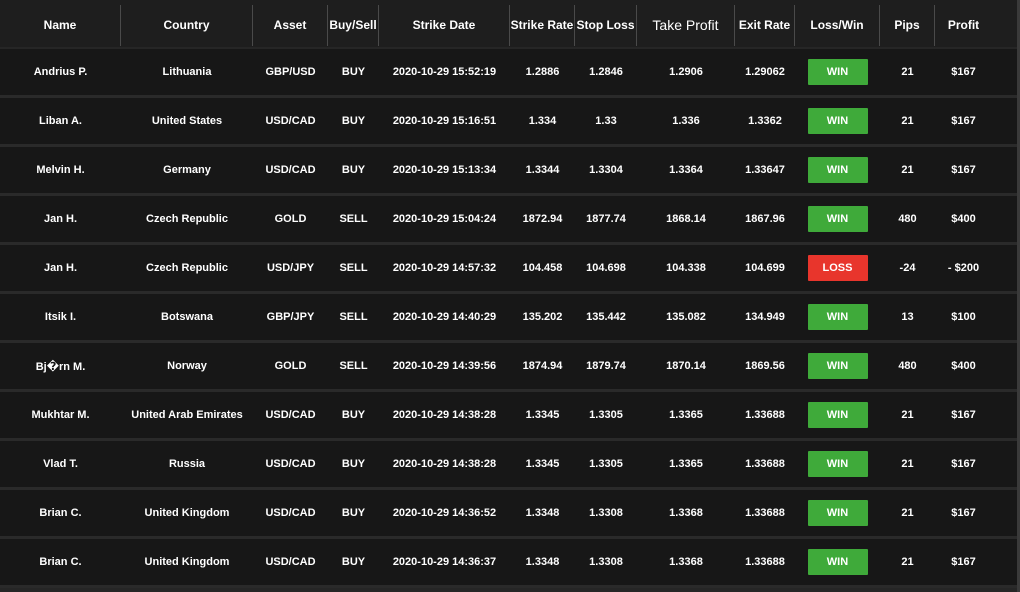 The image size is (1020, 592). What do you see at coordinates (290, 268) in the screenshot?
I see `cell-asset: USD/JPY` at bounding box center [290, 268].